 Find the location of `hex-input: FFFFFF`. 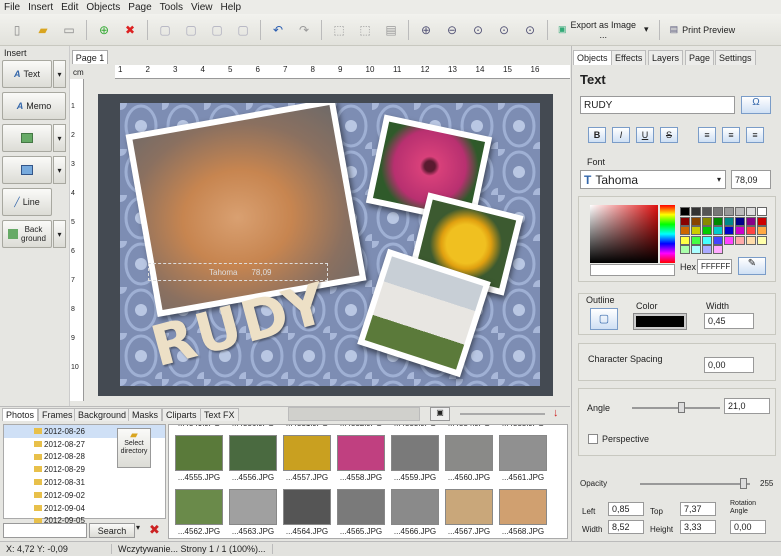

hex-input: FFFFFF is located at coordinates (714, 266).